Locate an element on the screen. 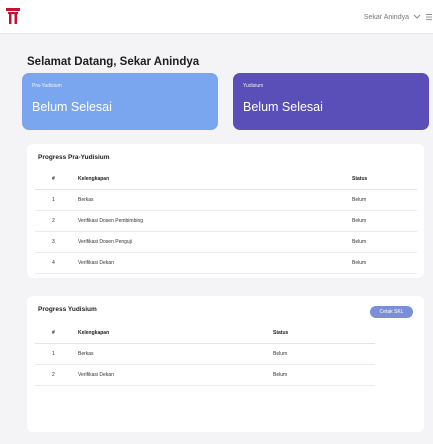 Image resolution: width=433 pixels, height=444 pixels. chevron-down-icon is located at coordinates (417, 17).